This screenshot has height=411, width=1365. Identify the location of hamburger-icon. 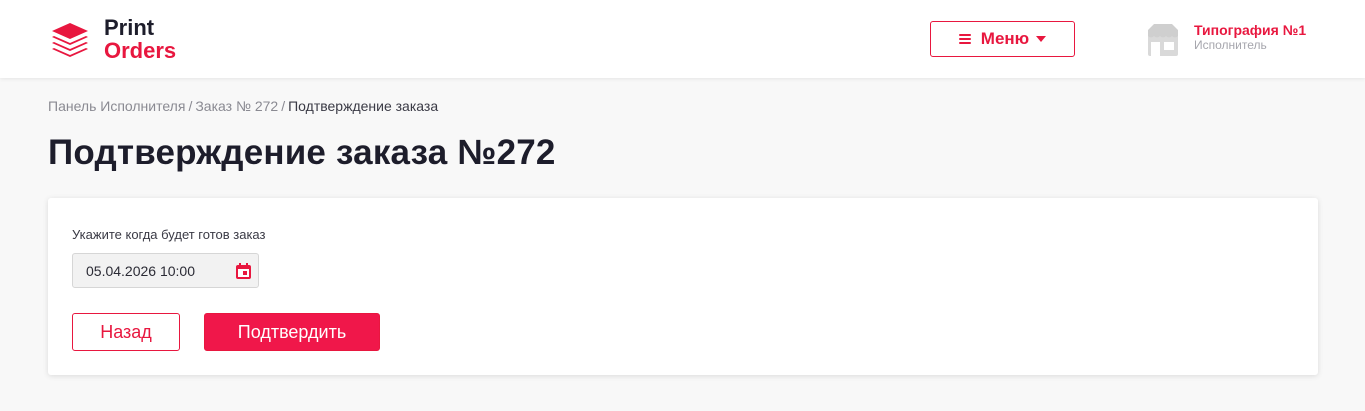
(964, 39).